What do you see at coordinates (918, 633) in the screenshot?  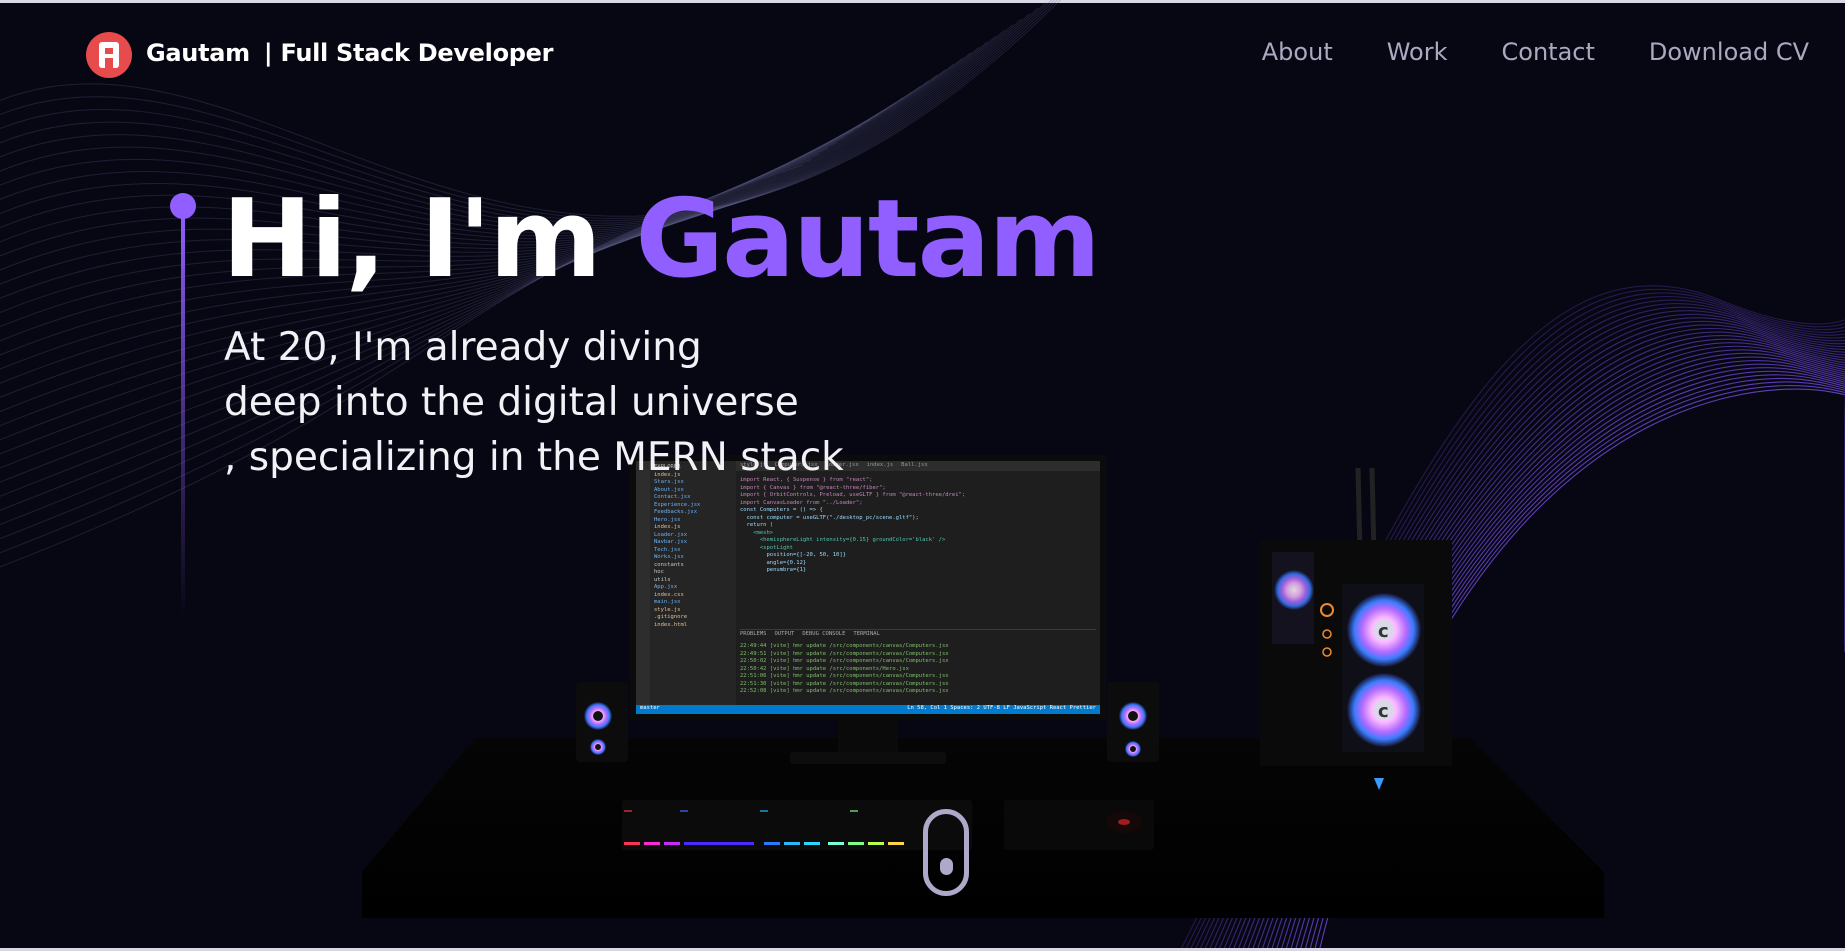 I see `panel-tabs: PROBLEMS OUTPUT DEBUG CONSOLE TERMINAL` at bounding box center [918, 633].